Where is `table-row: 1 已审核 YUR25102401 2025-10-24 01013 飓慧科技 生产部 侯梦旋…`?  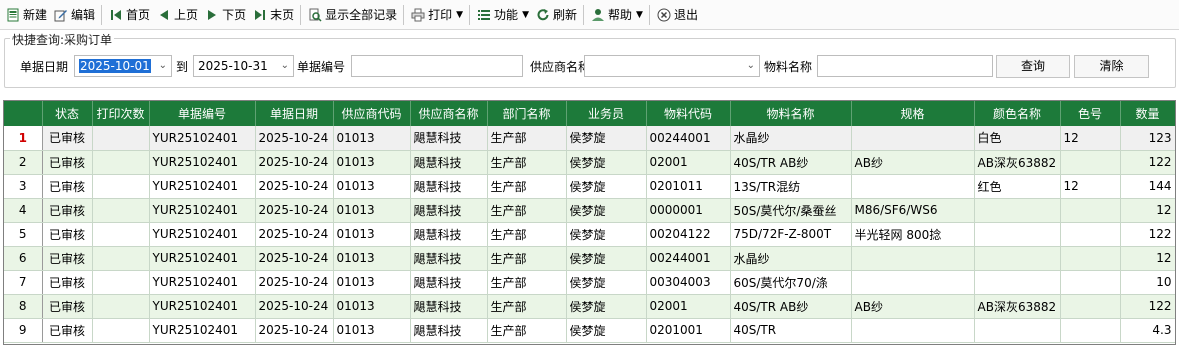 table-row: 1 已审核 YUR25102401 2025-10-24 01013 飓慧科技 生产部 侯梦旋… is located at coordinates (589, 138).